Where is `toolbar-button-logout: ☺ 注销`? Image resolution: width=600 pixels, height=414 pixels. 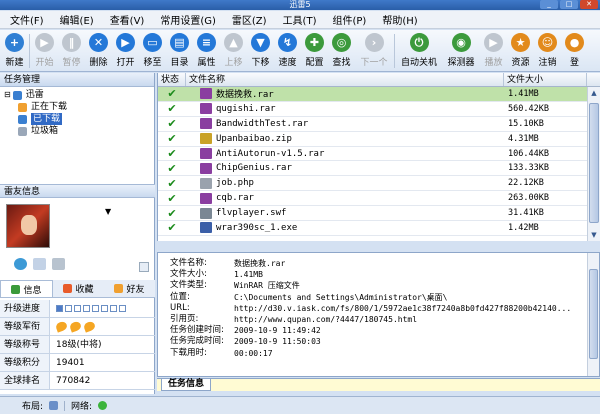
toolbar-button-logout: ☺ 注销 is located at coordinates (547, 49).